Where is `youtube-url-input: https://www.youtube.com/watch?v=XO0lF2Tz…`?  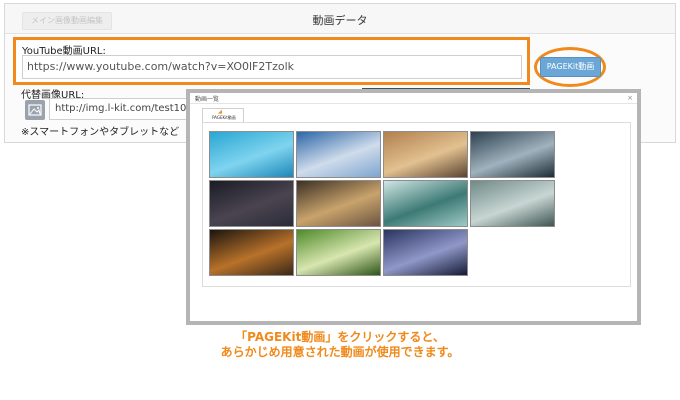
youtube-url-input: https://www.youtube.com/watch?v=XO0lF2Tz… is located at coordinates (272, 67).